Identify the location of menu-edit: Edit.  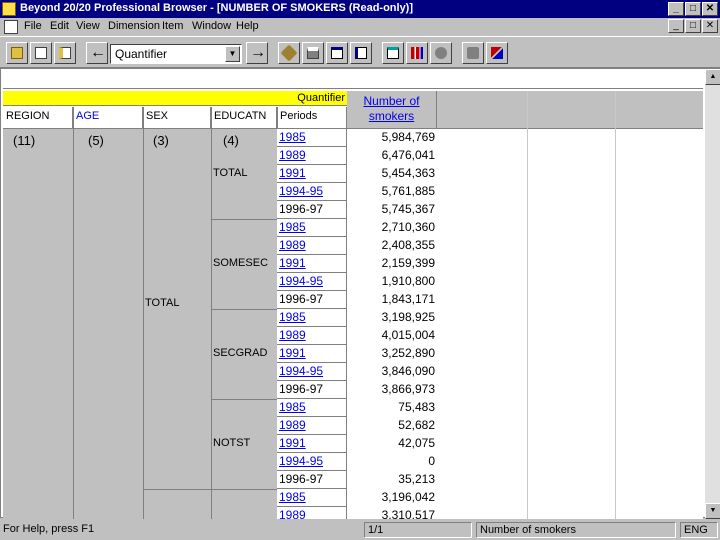
(59, 26).